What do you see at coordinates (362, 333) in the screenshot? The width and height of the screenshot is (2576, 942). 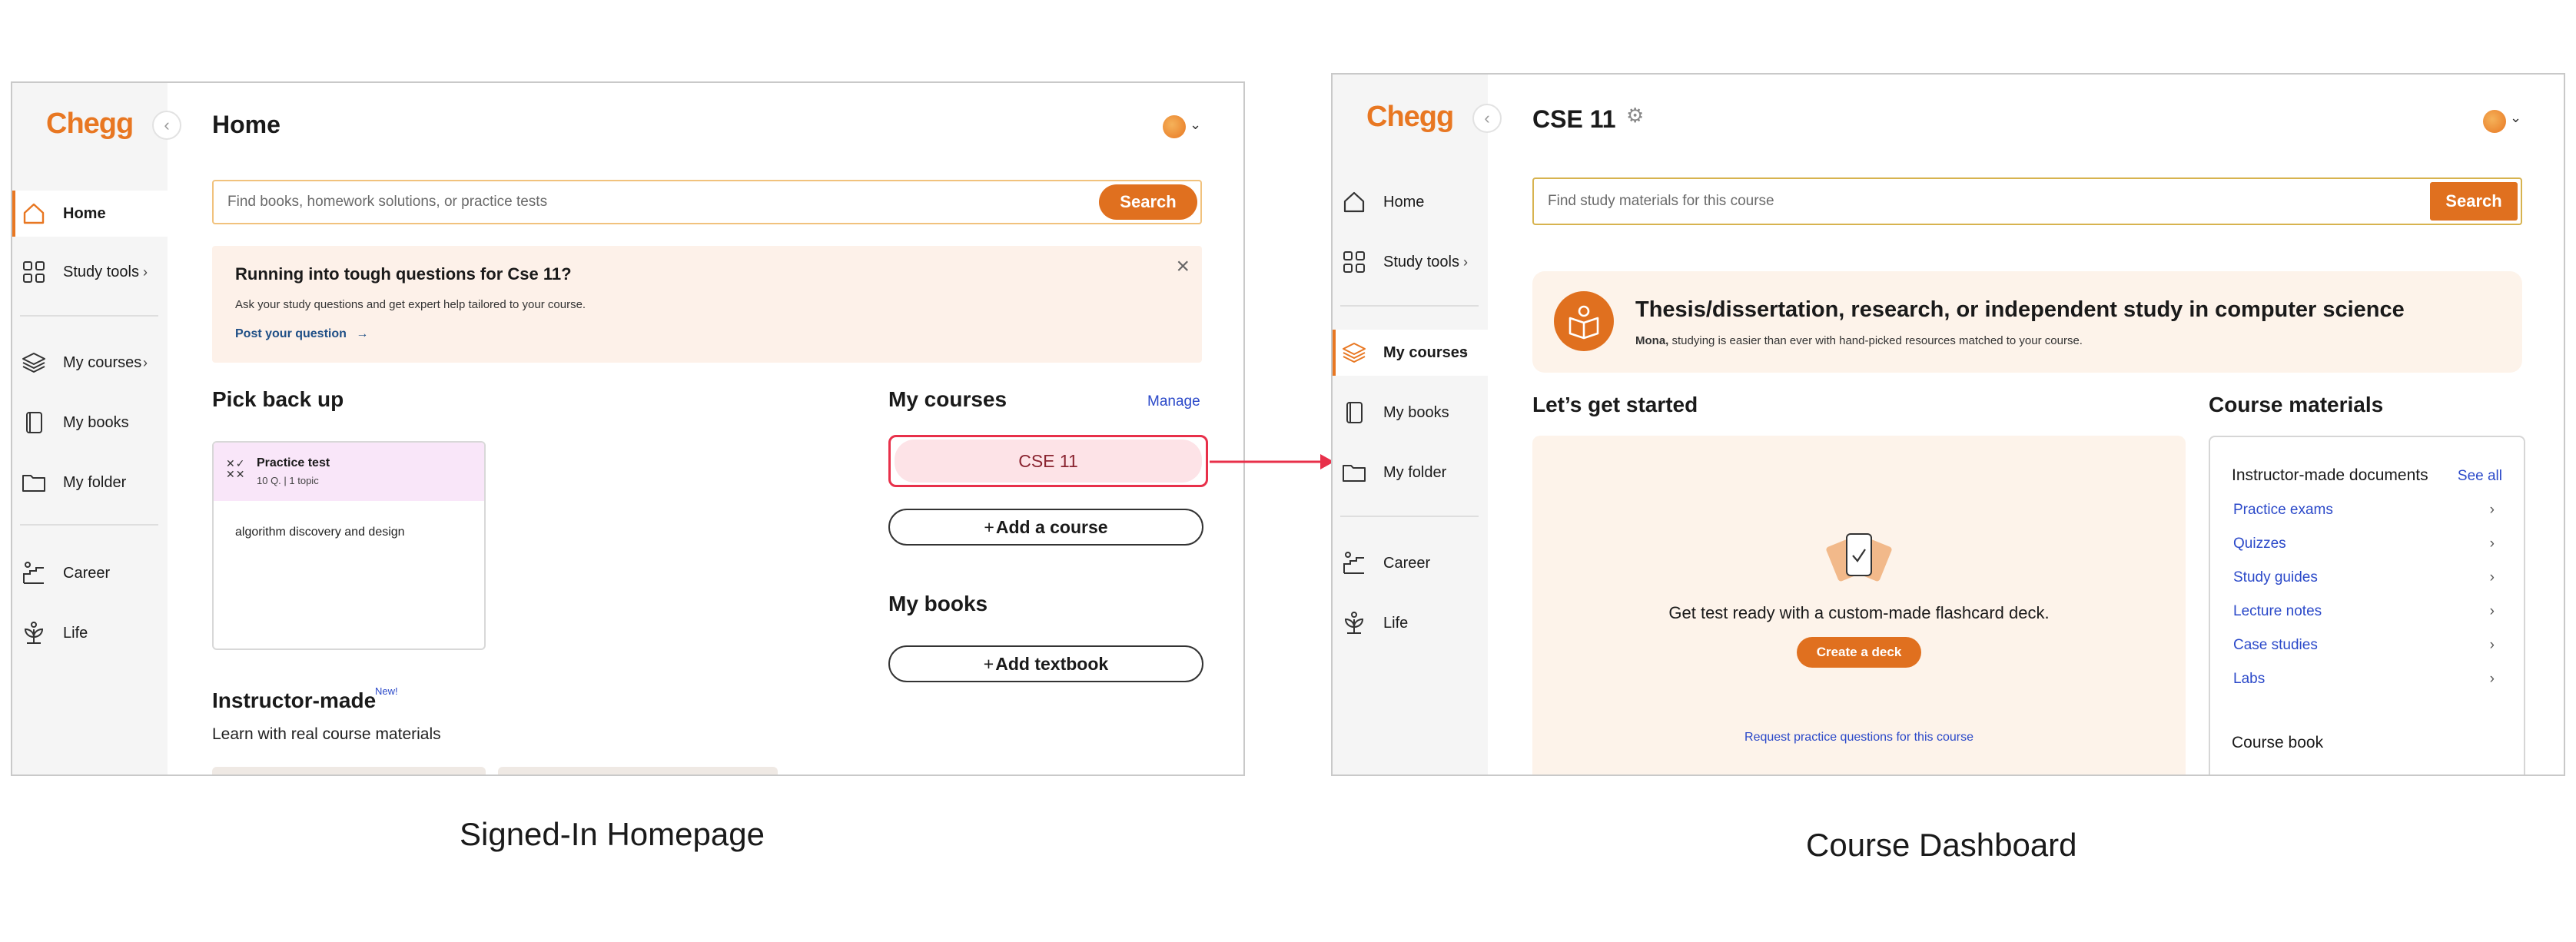 I see `arrow-right-icon: →` at bounding box center [362, 333].